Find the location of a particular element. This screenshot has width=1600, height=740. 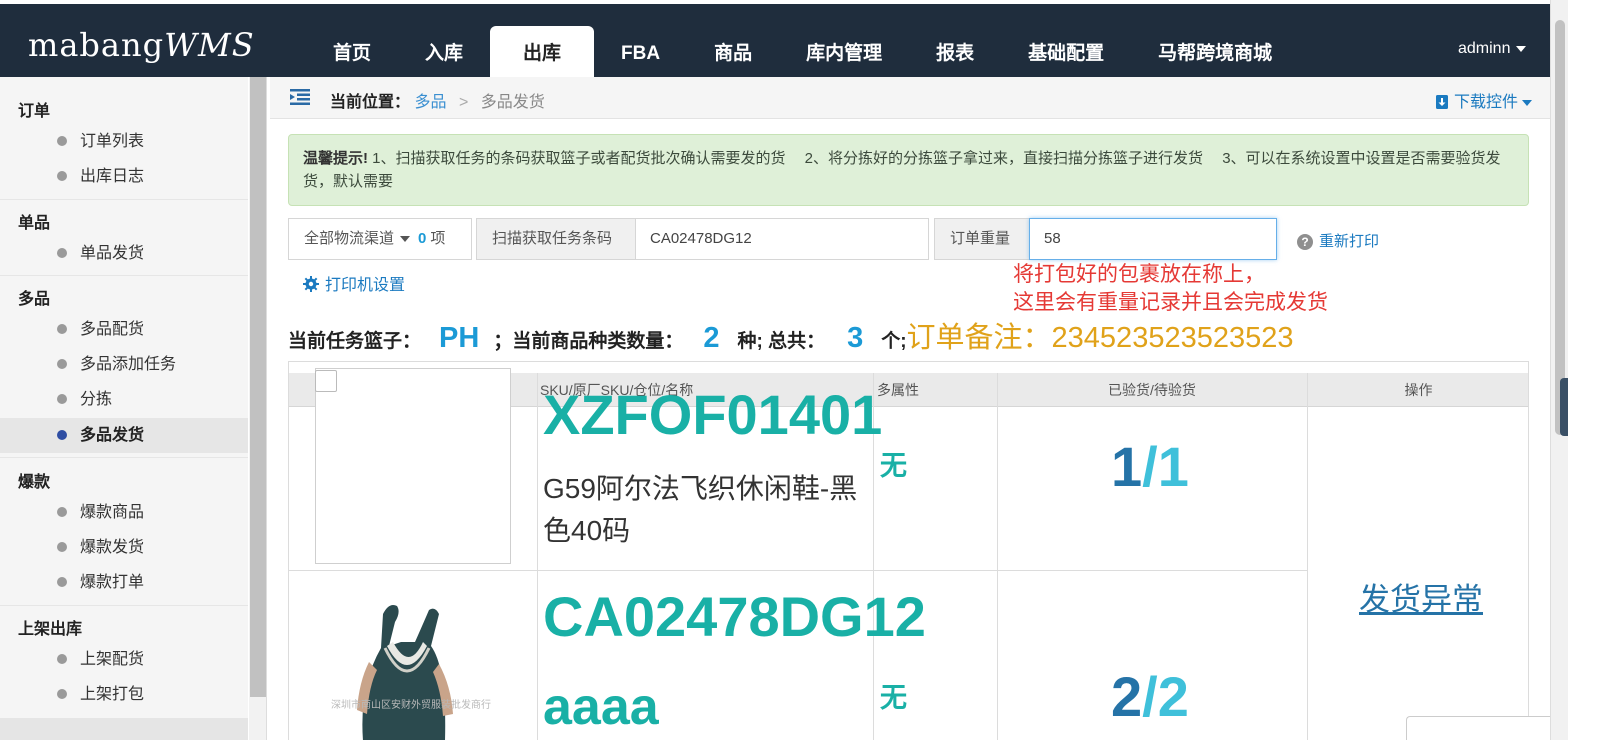

reprint-button: ? 重新打印 is located at coordinates (1338, 240).